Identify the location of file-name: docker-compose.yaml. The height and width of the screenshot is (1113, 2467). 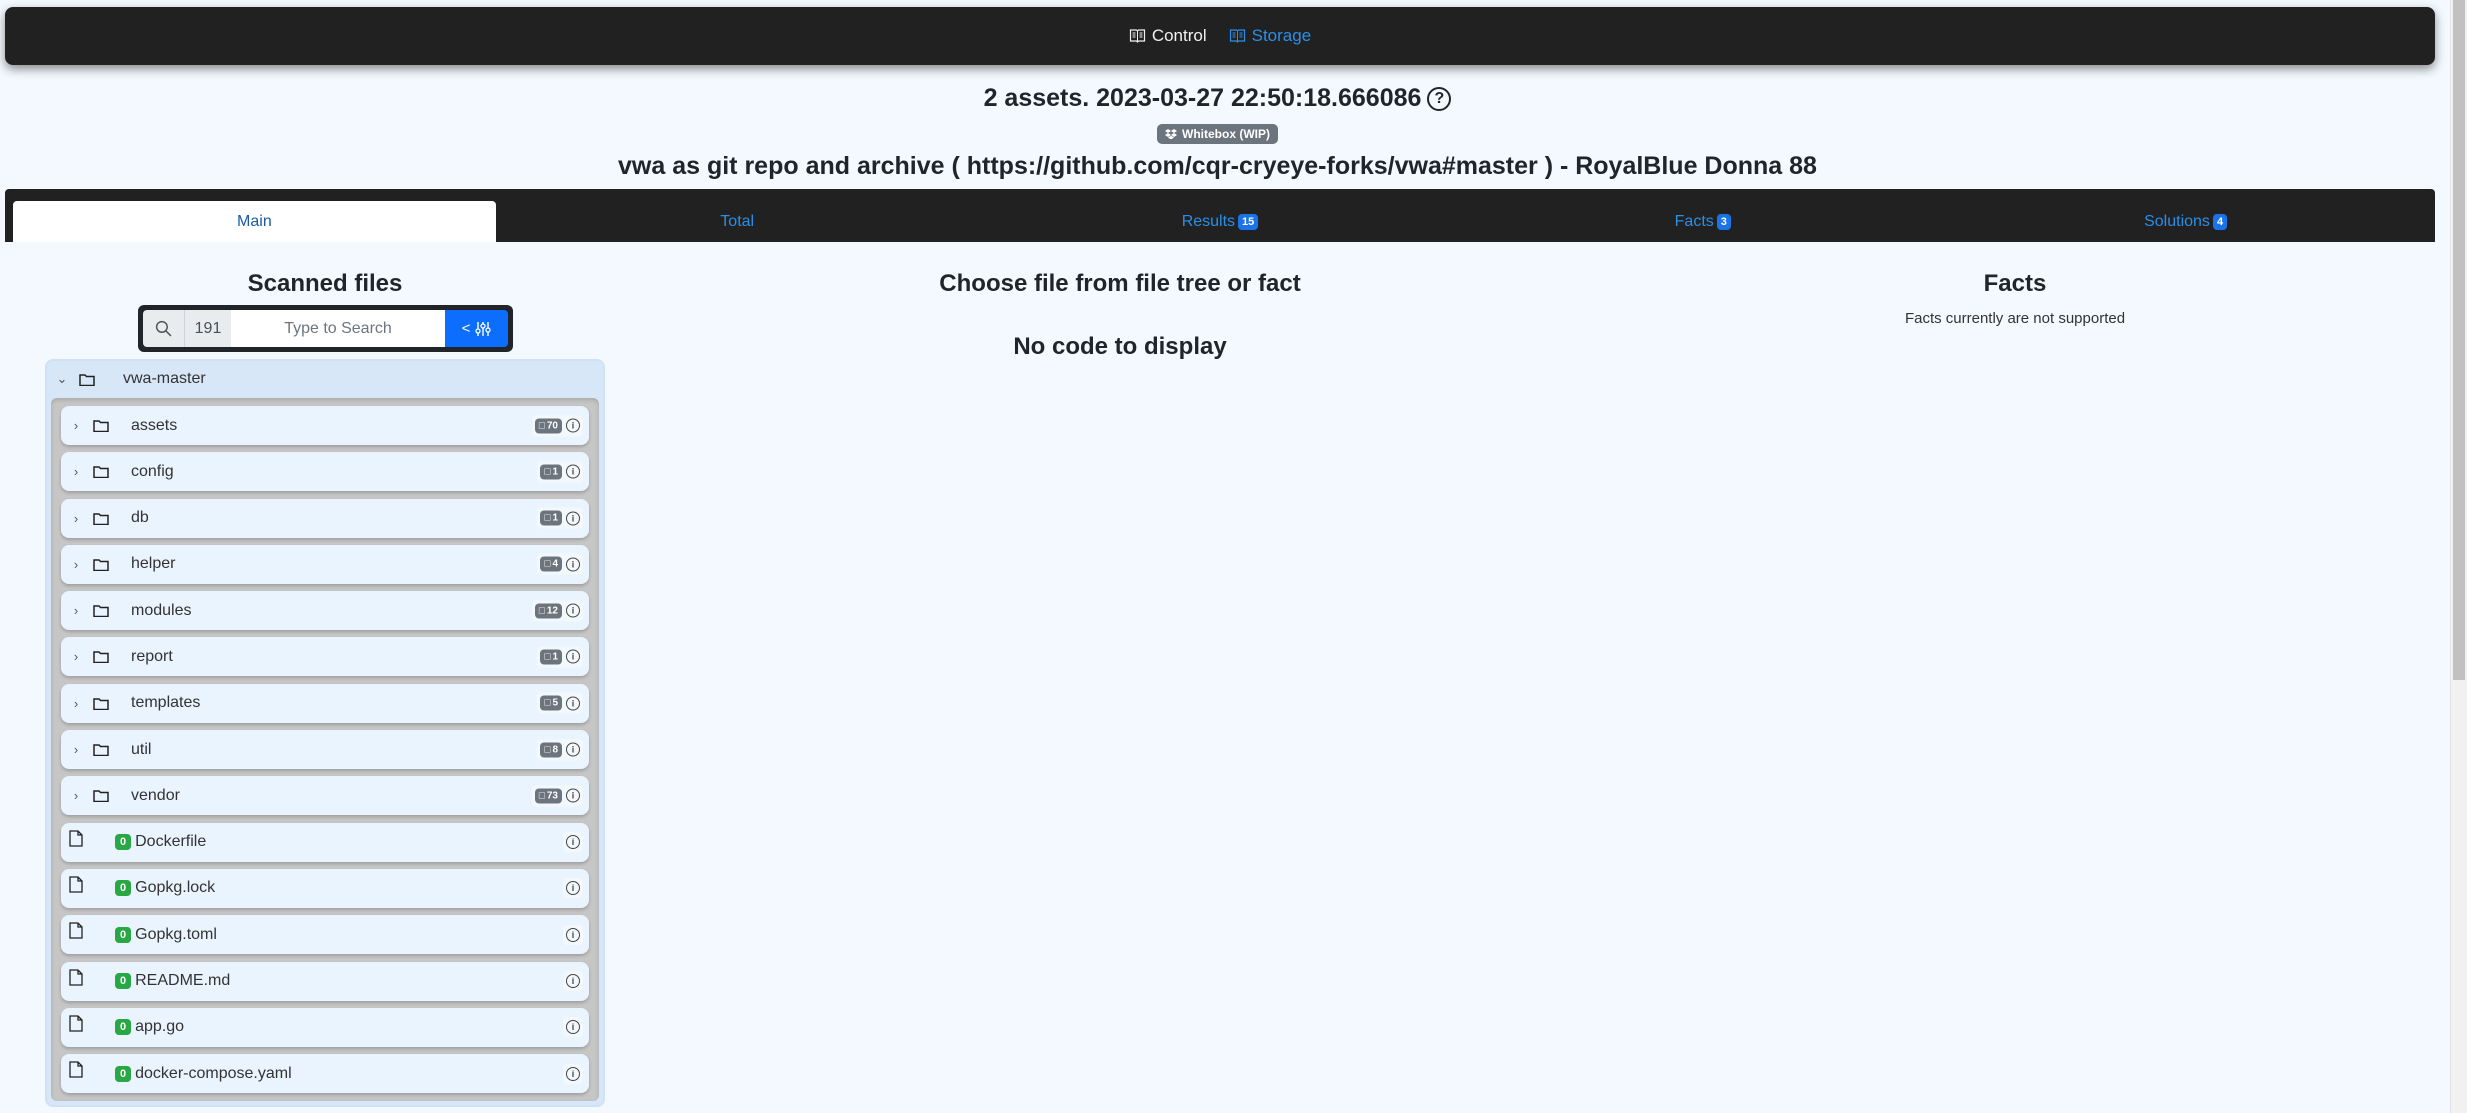
(213, 1073).